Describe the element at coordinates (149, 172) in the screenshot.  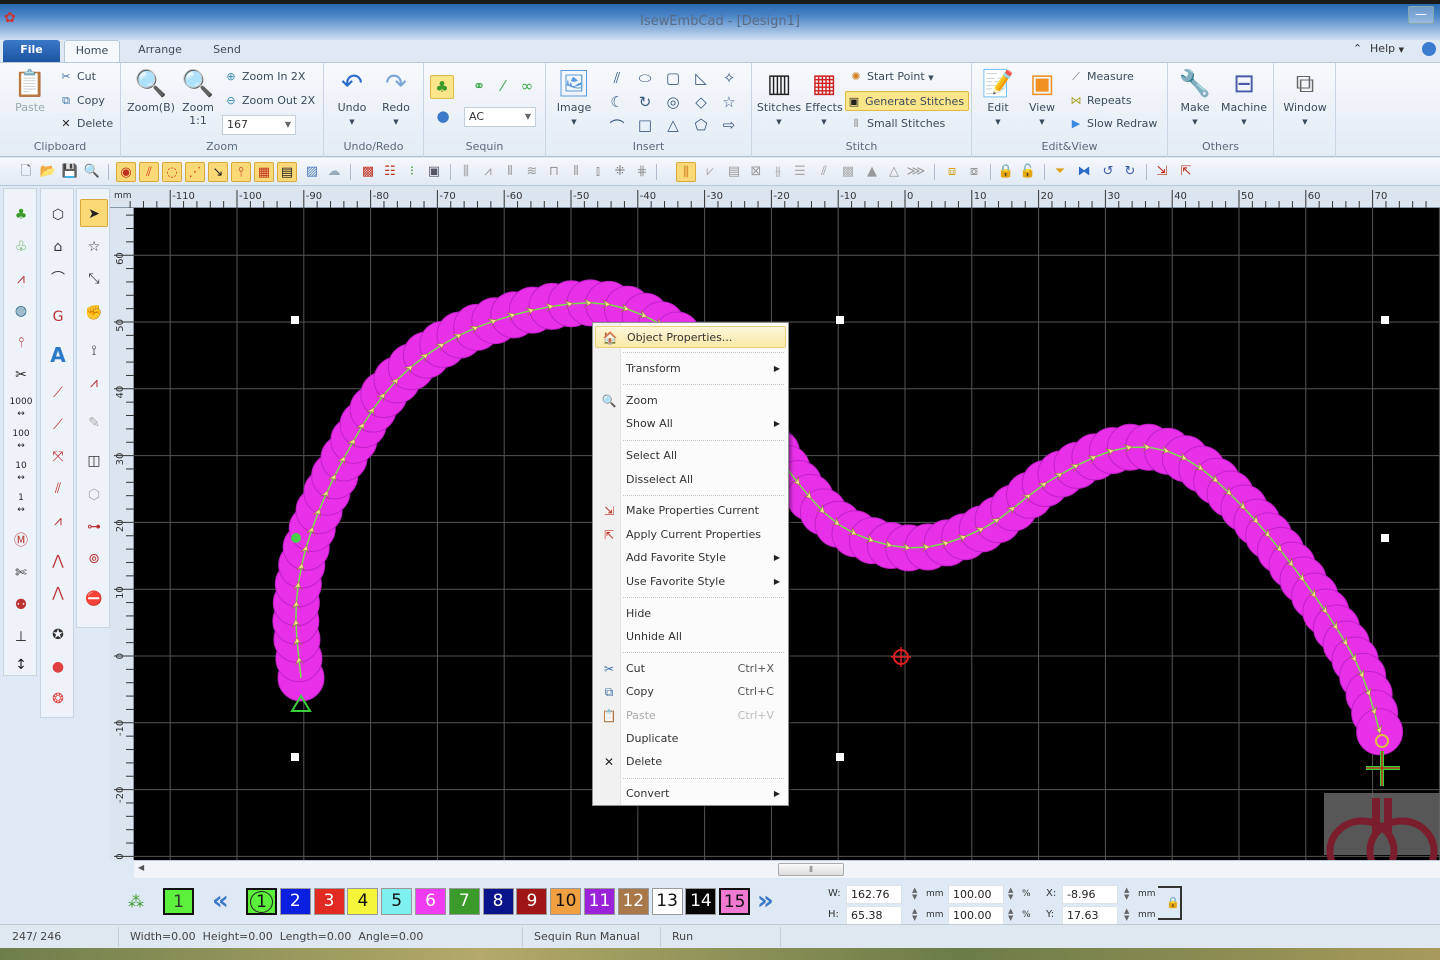
I see `satin-stitch-icon: ⫽` at that location.